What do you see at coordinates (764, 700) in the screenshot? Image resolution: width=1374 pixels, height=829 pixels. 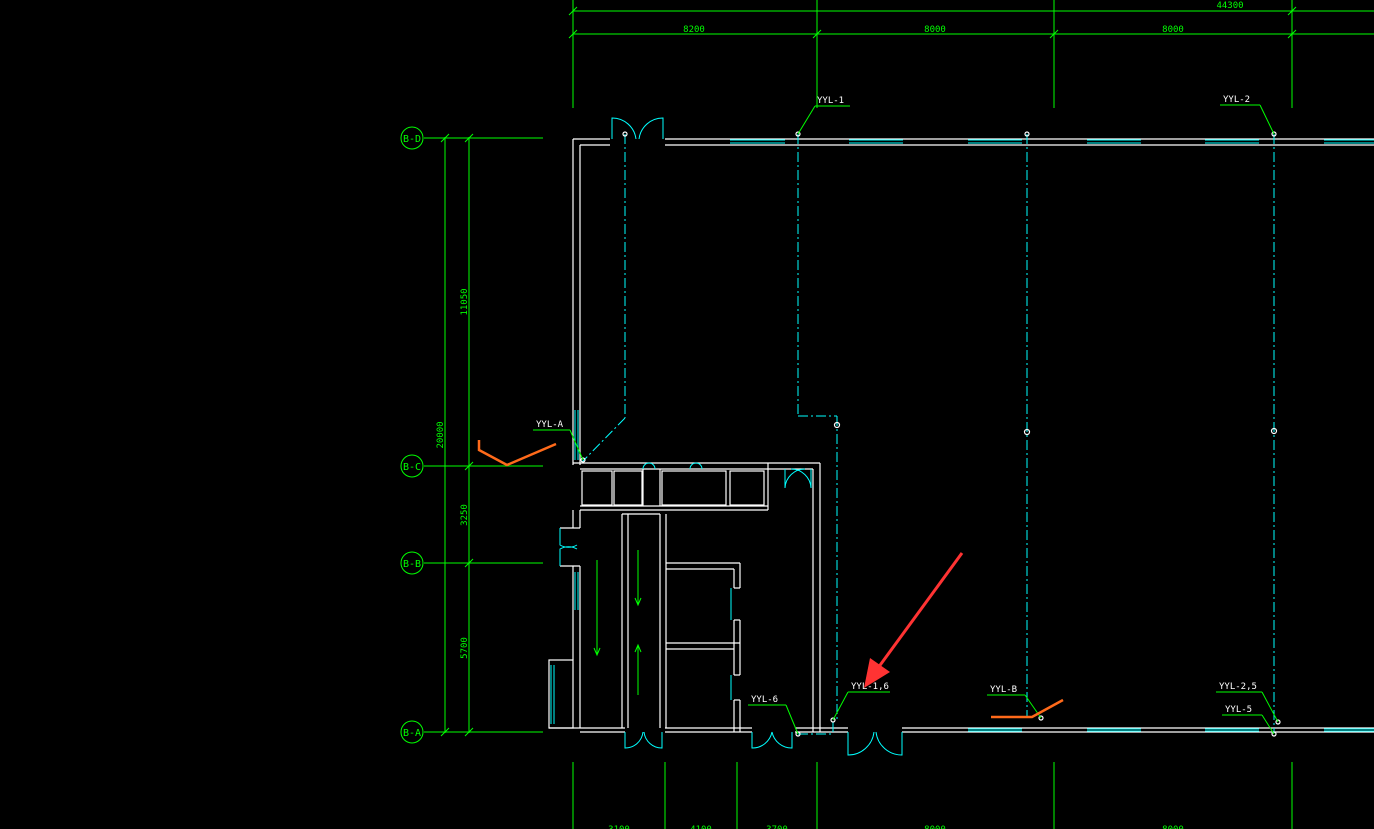 I see `label-text: YYL-6` at bounding box center [764, 700].